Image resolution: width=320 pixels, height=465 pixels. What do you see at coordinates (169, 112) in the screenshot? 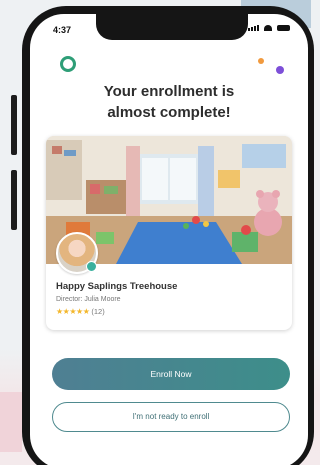
I see `title-line-2: almost complete!` at bounding box center [169, 112].